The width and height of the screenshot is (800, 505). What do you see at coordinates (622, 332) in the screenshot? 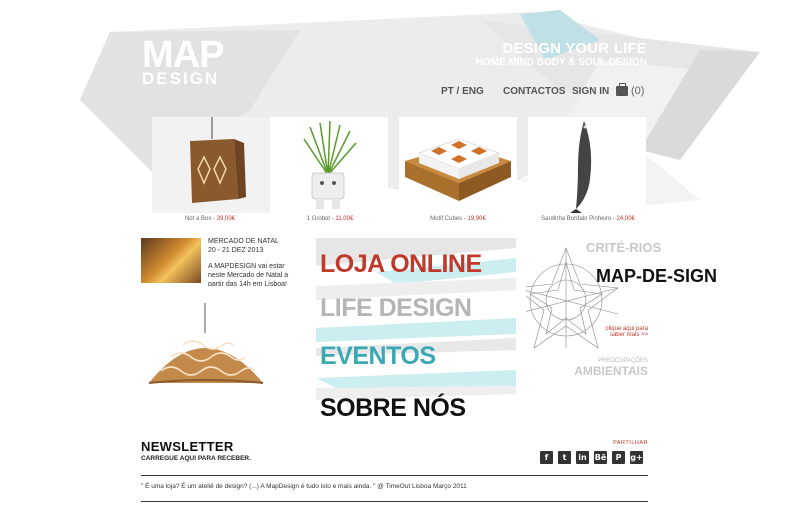
I see `criterios-more-link: clique aqui para saber mais >>` at bounding box center [622, 332].